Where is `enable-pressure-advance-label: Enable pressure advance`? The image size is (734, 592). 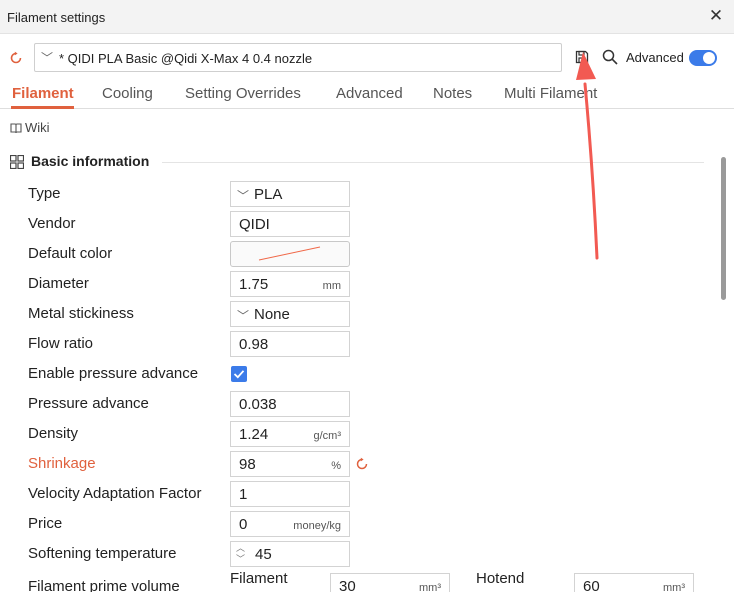
enable-pressure-advance-label: Enable pressure advance is located at coordinates (113, 373).